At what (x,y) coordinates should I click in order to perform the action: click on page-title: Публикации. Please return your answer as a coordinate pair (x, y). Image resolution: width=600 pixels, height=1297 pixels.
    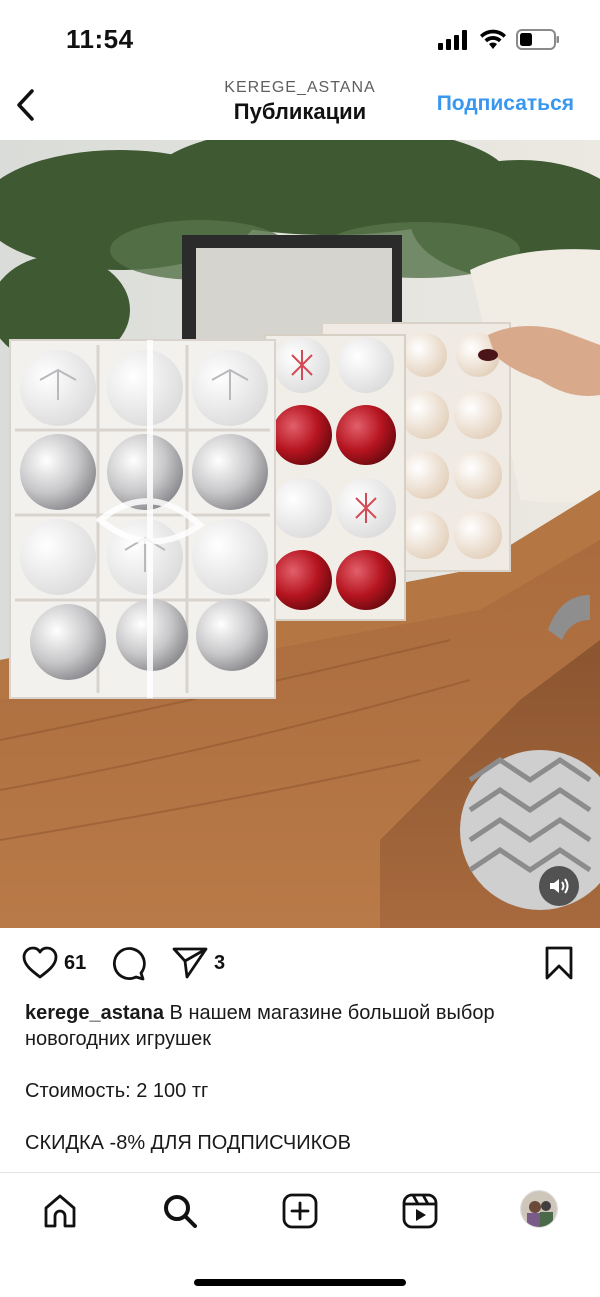
    Looking at the image, I should click on (300, 111).